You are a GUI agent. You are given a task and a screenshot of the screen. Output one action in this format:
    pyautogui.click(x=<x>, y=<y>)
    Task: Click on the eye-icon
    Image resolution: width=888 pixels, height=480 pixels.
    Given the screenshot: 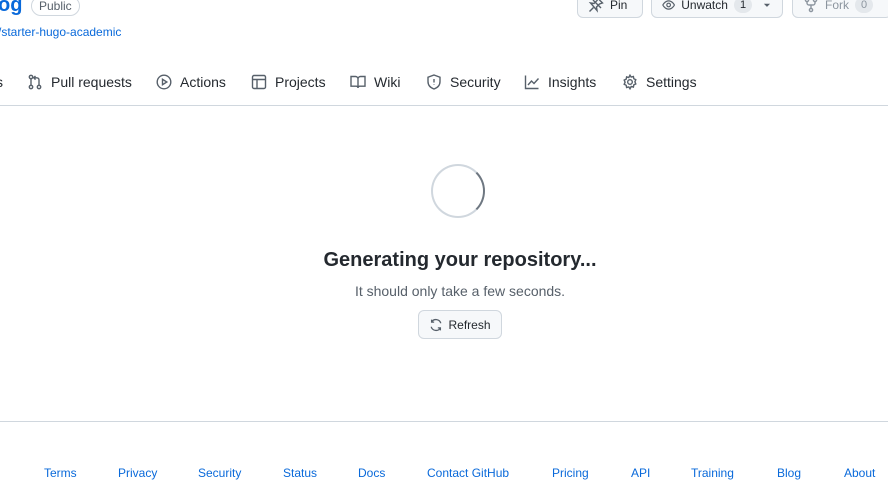 What is the action you would take?
    pyautogui.click(x=669, y=5)
    